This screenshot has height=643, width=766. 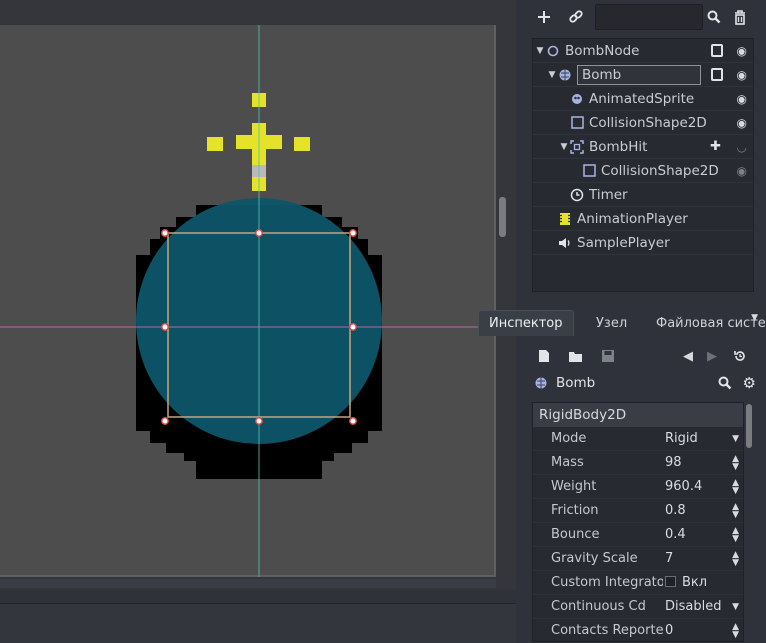 I want to click on tree-item-animatedsprite: AnimatedSprite ◉, so click(x=643, y=99).